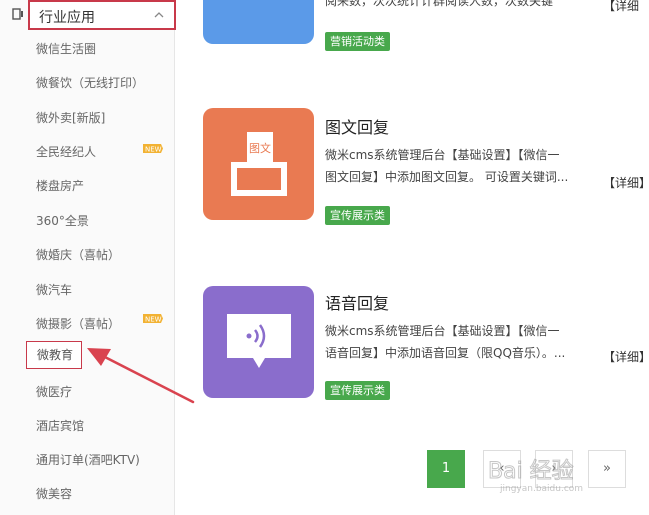 The width and height of the screenshot is (649, 515). I want to click on card-desc-marketing: 阅来数，次次统计计群阅读人数，次数关键, so click(439, 4).